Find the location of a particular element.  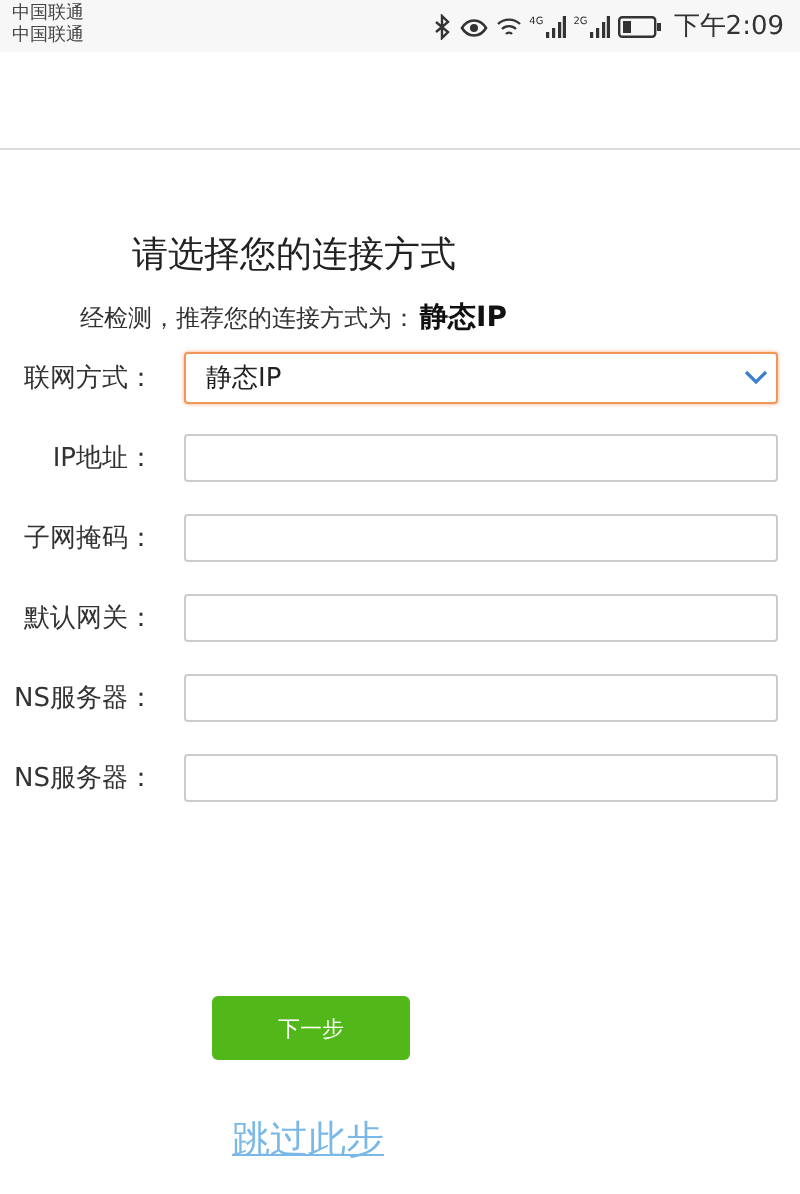

bluetooth-icon is located at coordinates (442, 26).